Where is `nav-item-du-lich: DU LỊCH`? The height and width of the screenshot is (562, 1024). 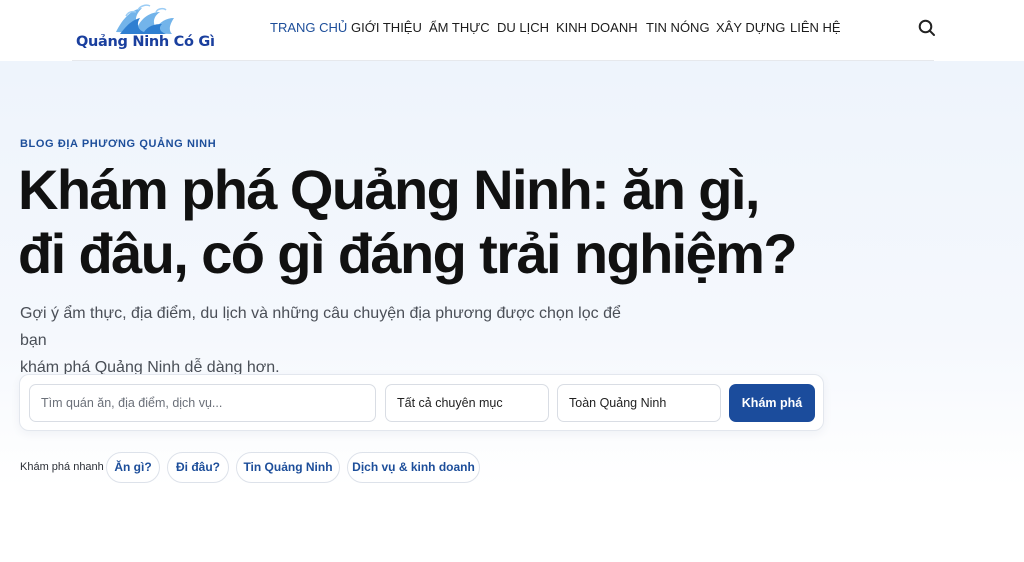 nav-item-du-lich: DU LỊCH is located at coordinates (523, 27).